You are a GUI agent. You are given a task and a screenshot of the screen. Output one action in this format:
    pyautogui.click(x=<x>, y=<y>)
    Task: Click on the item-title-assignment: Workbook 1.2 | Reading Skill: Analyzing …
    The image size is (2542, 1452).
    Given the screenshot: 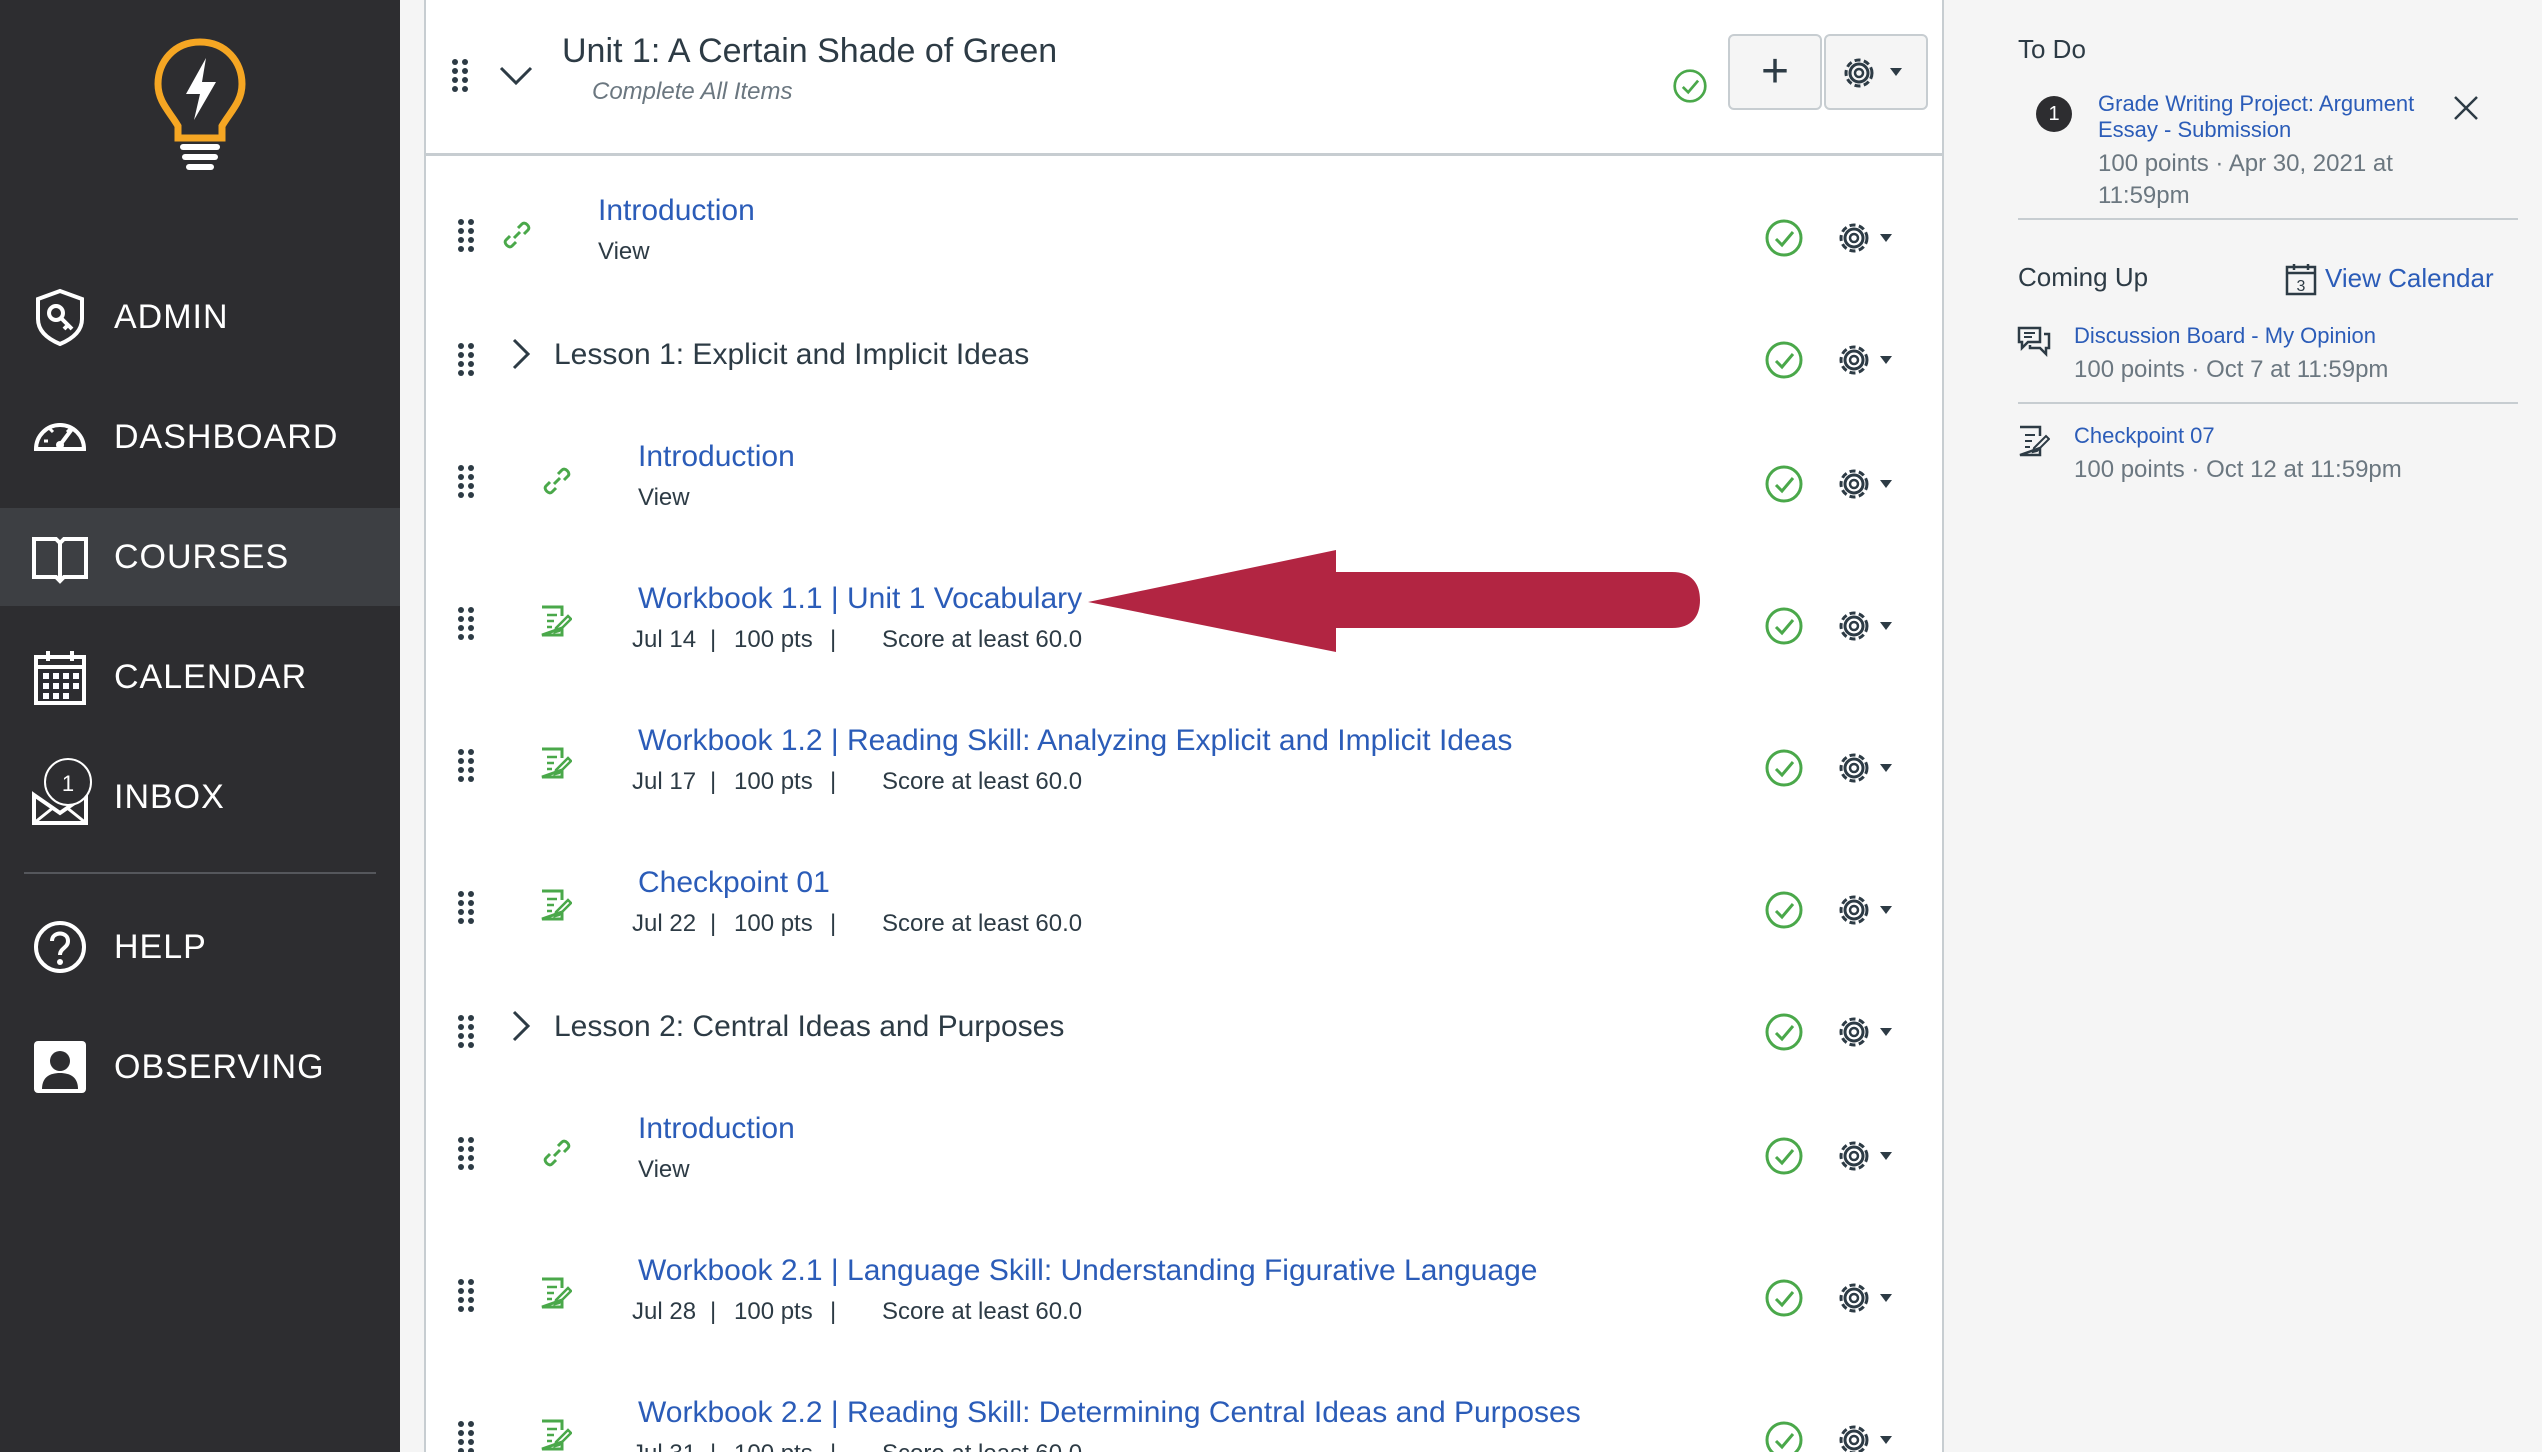 What is the action you would take?
    pyautogui.click(x=1075, y=741)
    